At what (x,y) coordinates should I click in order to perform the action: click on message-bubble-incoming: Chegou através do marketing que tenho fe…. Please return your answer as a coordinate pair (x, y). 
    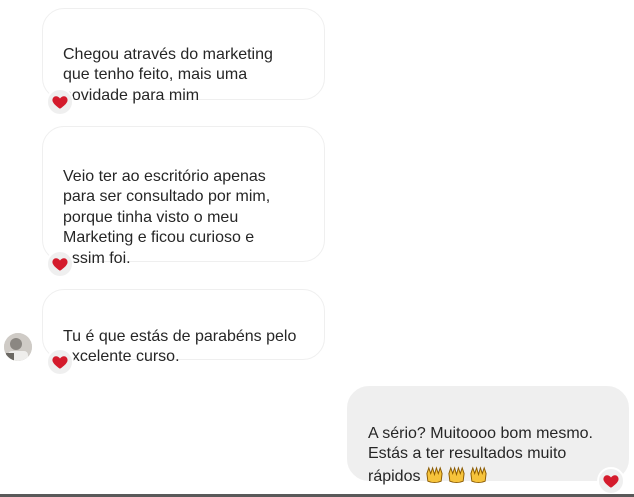
    Looking at the image, I should click on (183, 56).